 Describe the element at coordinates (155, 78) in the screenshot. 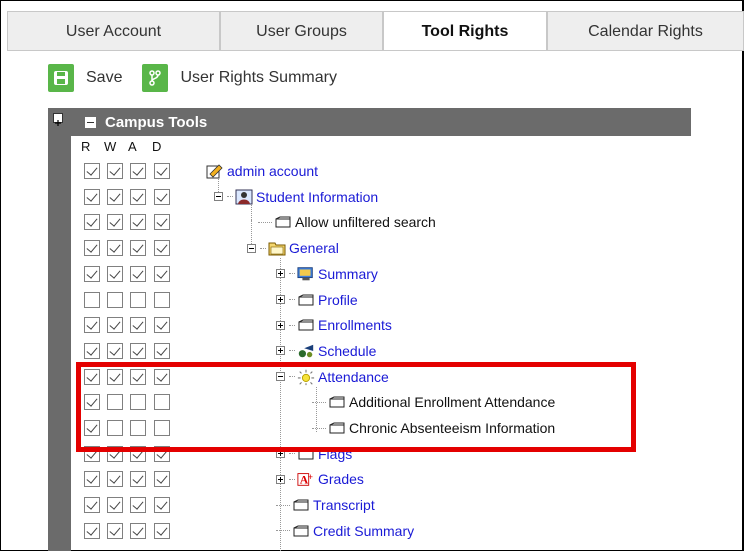

I see `branch-icon` at that location.